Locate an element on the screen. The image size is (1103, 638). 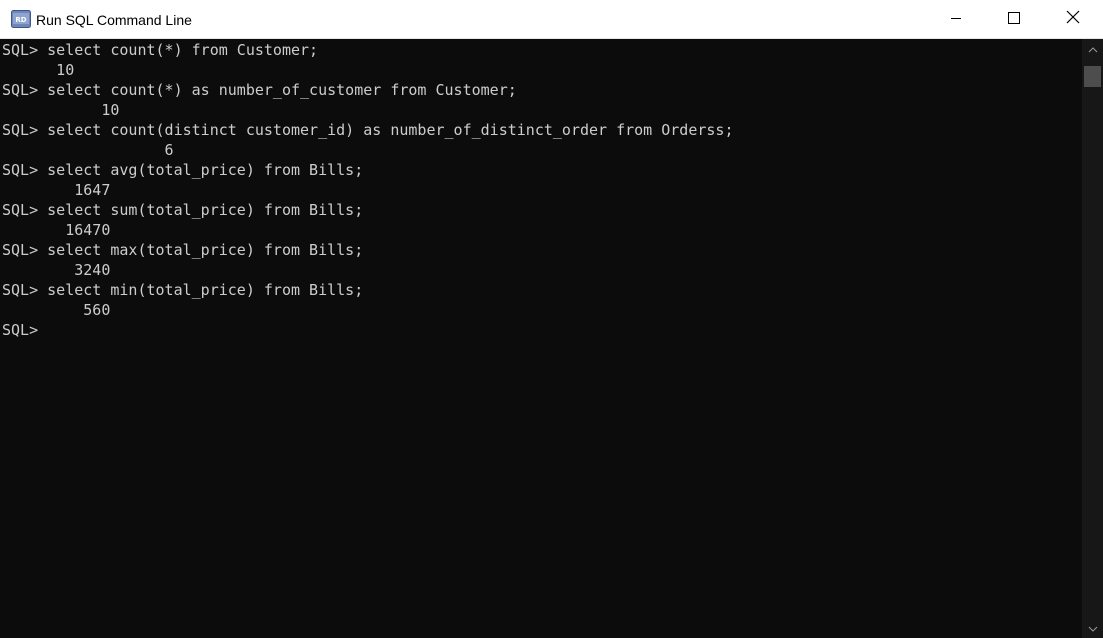
console-line-query: SQL> select avg(total_price) from Bills; is located at coordinates (183, 170).